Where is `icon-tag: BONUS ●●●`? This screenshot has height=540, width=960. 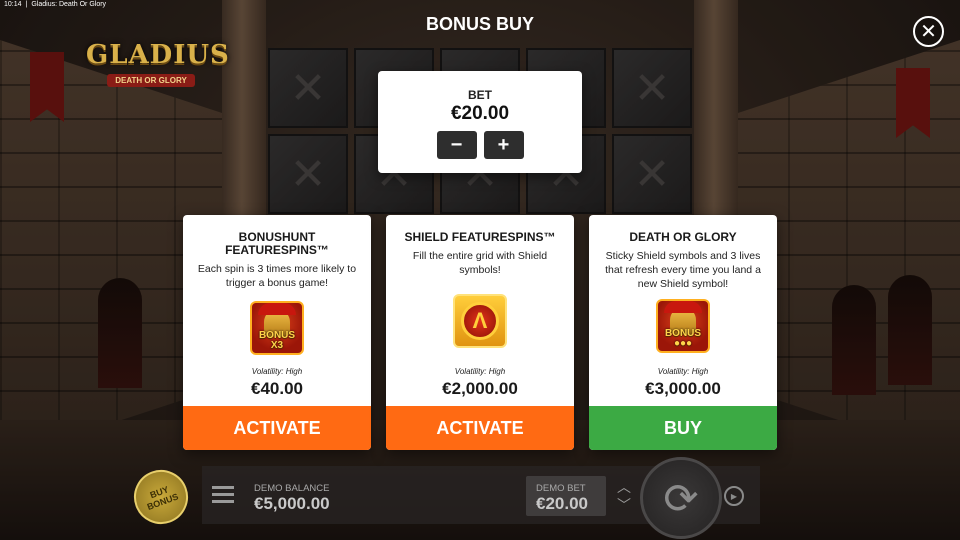
icon-tag: BONUS ●●● is located at coordinates (683, 338).